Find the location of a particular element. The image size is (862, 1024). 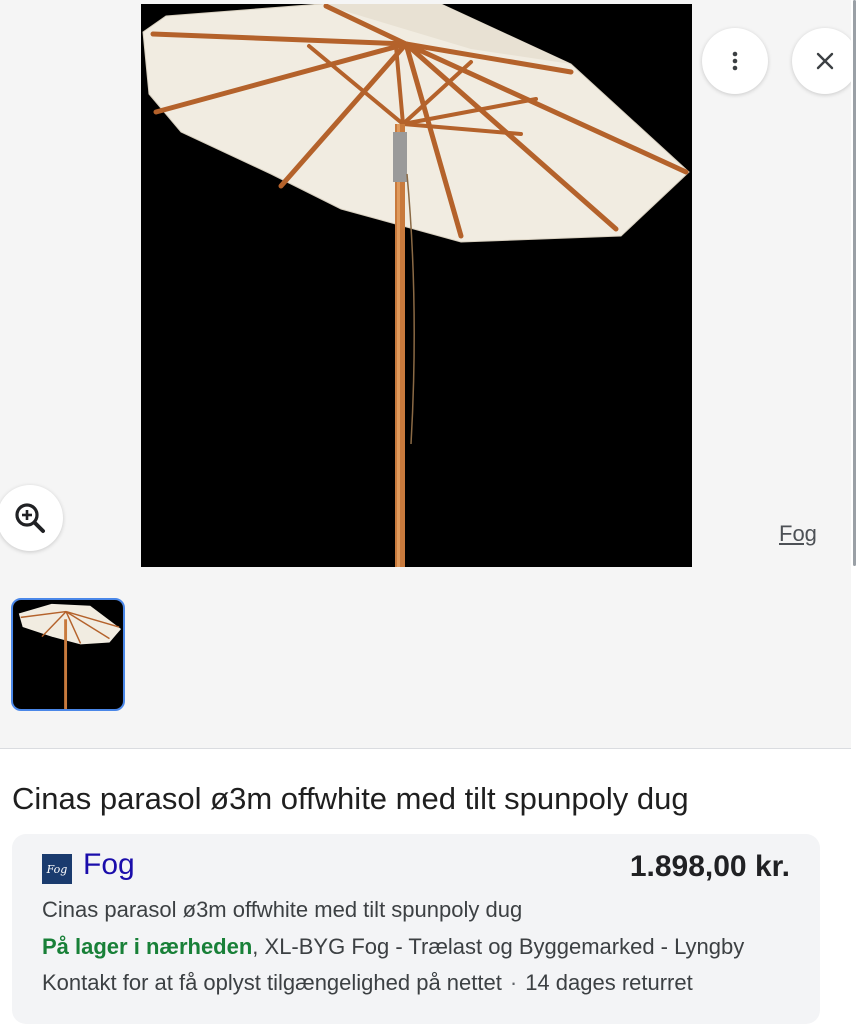

more-options-button is located at coordinates (735, 61).